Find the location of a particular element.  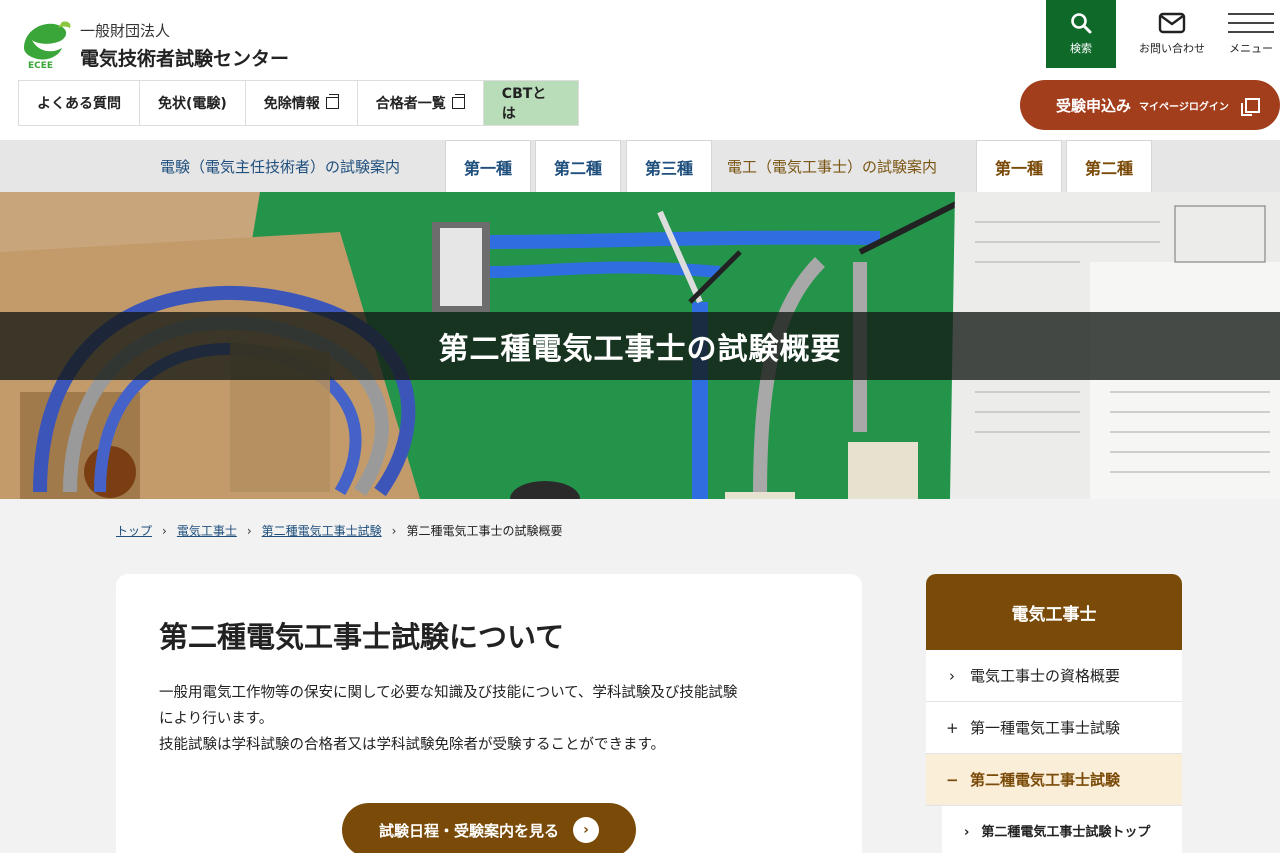

breadcrumb-current: 第二種電気工事士の試験概要 is located at coordinates (484, 531).